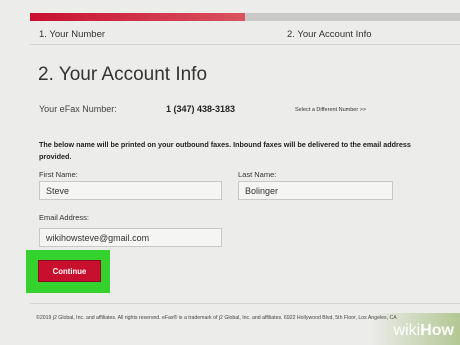  Describe the element at coordinates (437, 330) in the screenshot. I see `watermark-how: How` at that location.